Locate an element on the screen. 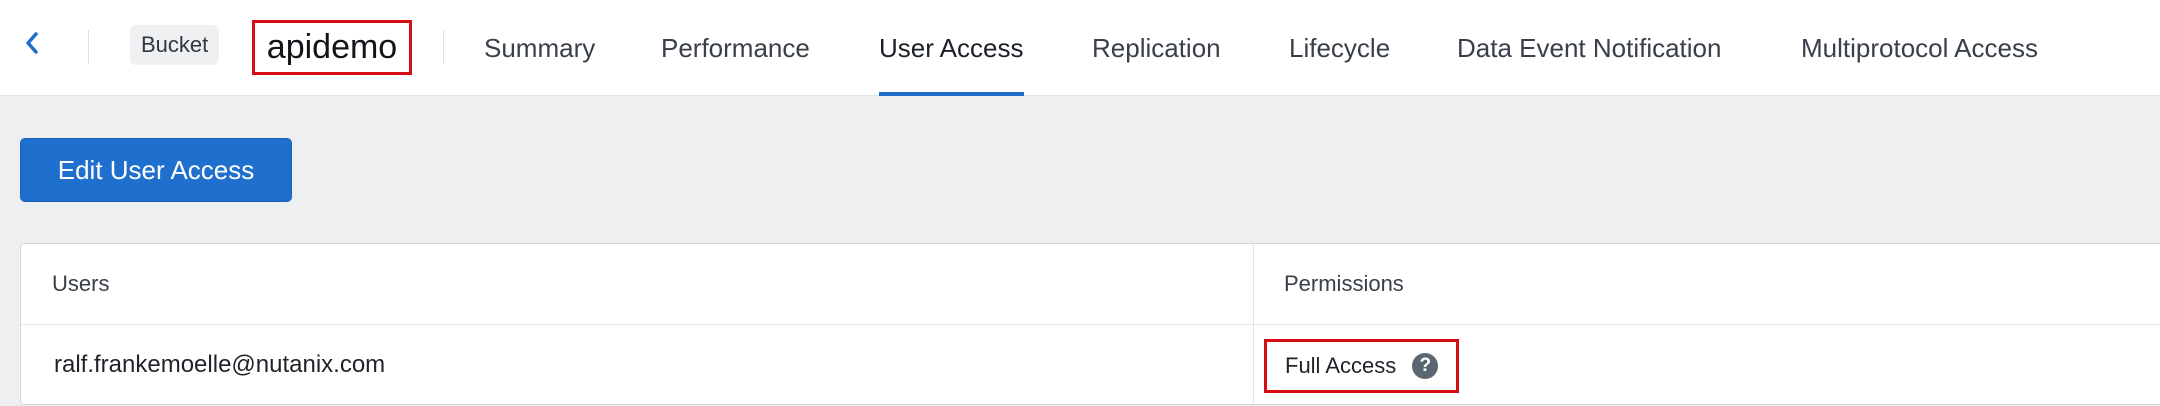 This screenshot has width=2160, height=406. entity-type-badge: Bucket is located at coordinates (175, 45).